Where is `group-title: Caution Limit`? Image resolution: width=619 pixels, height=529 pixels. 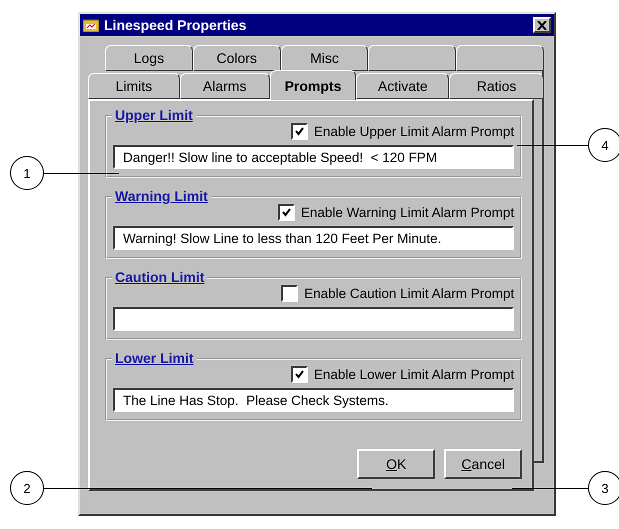
group-title: Caution Limit is located at coordinates (160, 277).